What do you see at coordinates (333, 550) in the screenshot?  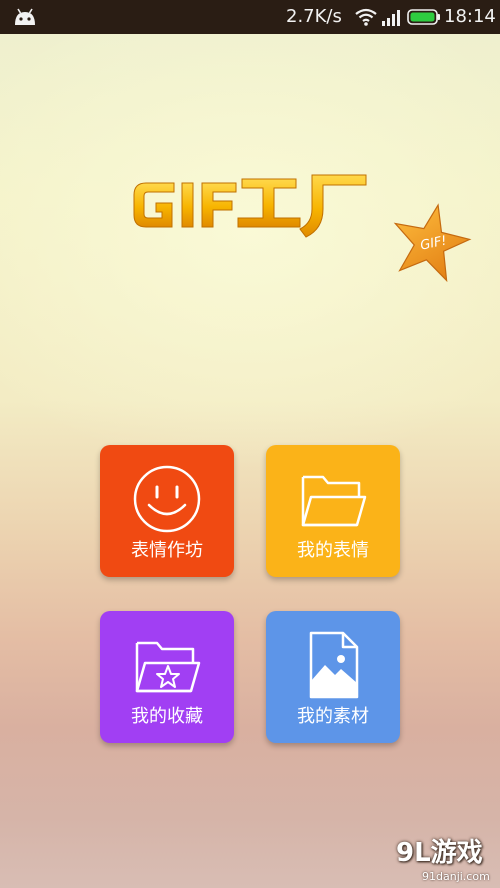 I see `tile-label: 我的表情` at bounding box center [333, 550].